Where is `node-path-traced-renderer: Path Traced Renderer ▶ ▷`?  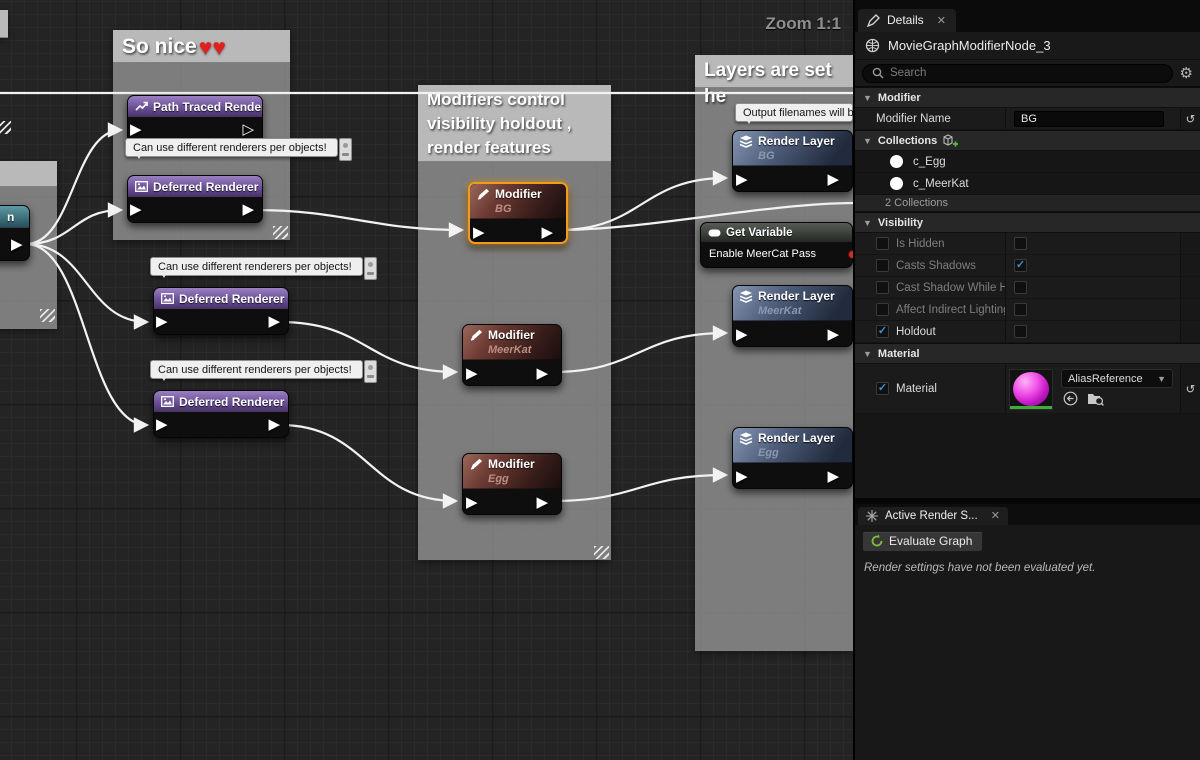 node-path-traced-renderer: Path Traced Renderer ▶ ▷ is located at coordinates (195, 119).